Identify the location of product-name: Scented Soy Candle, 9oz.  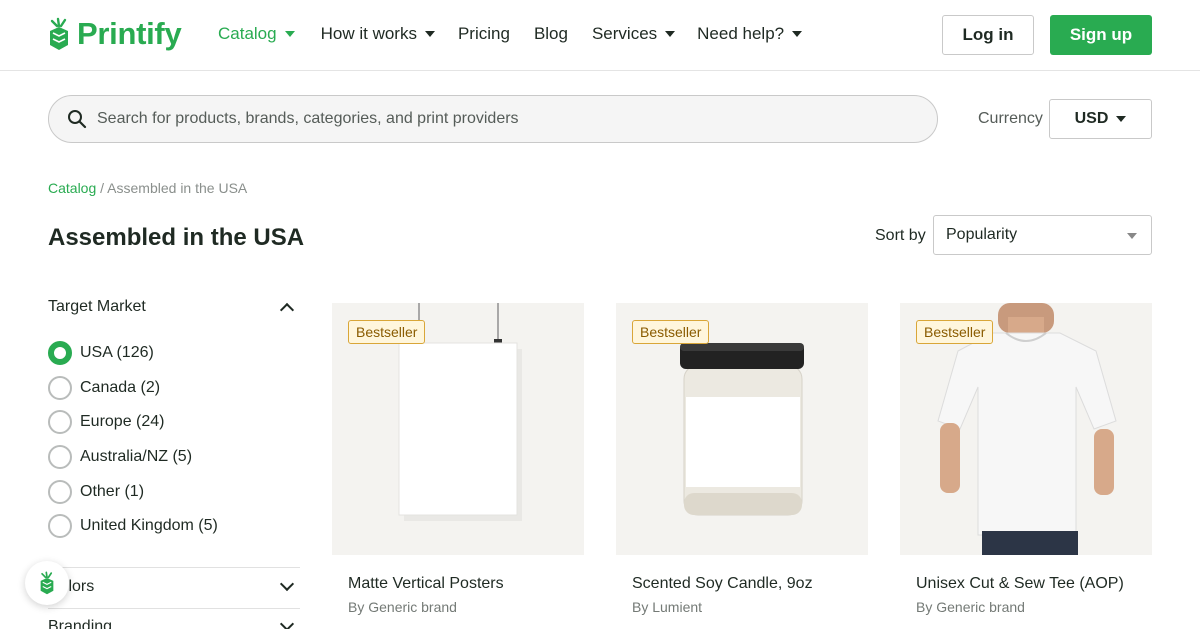
(750, 584).